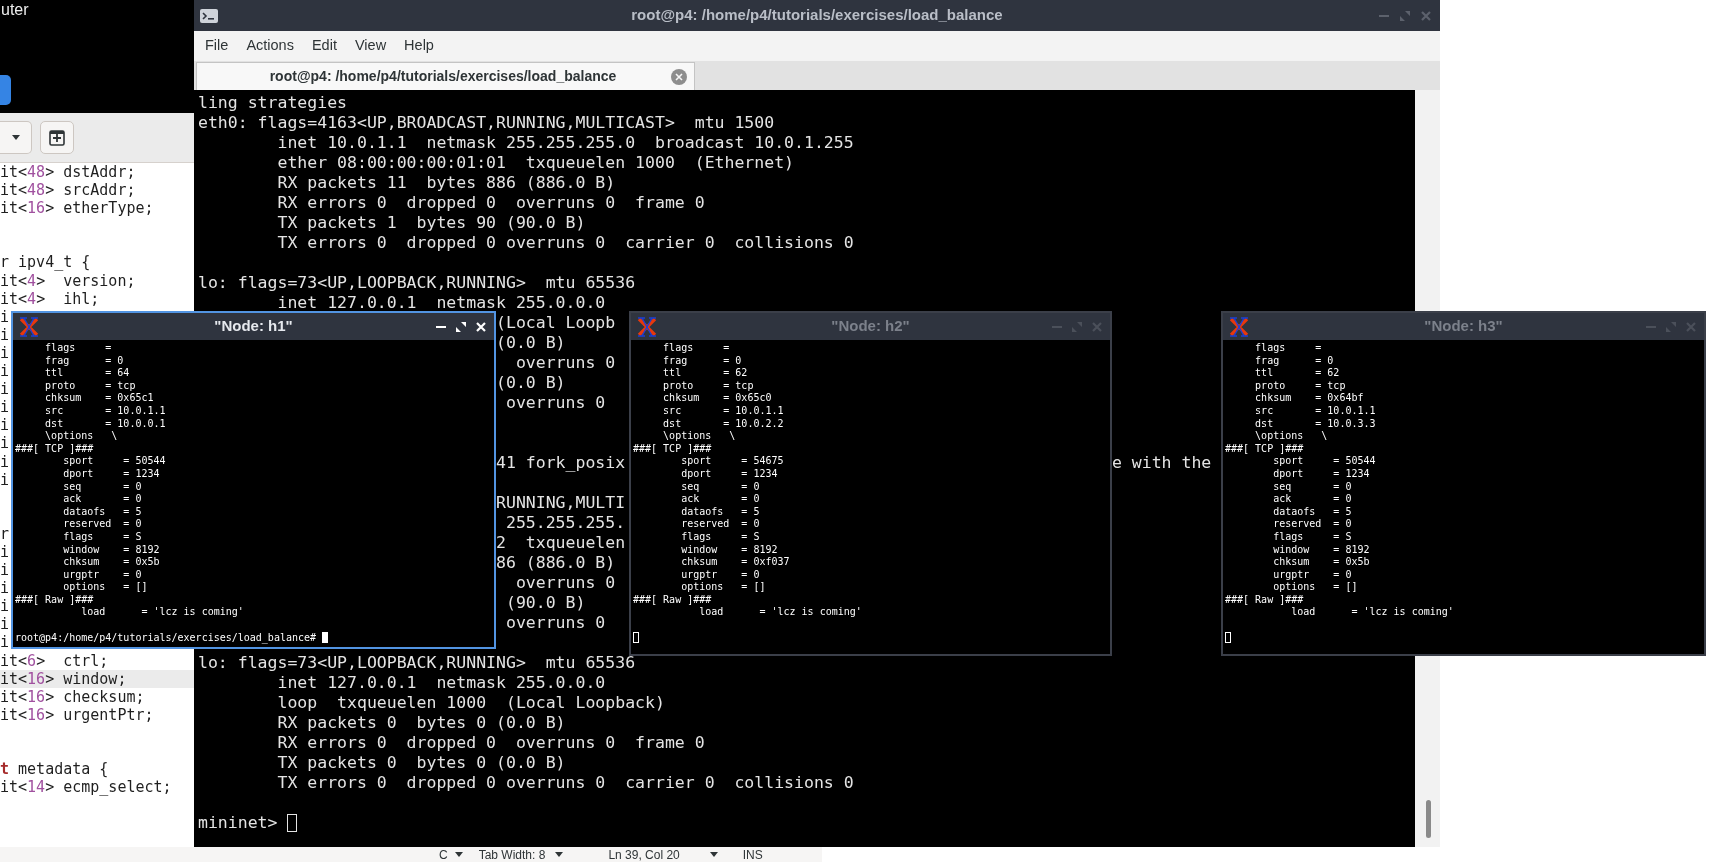  Describe the element at coordinates (531, 382) in the screenshot. I see `terminal-text: (0.0 B)` at that location.